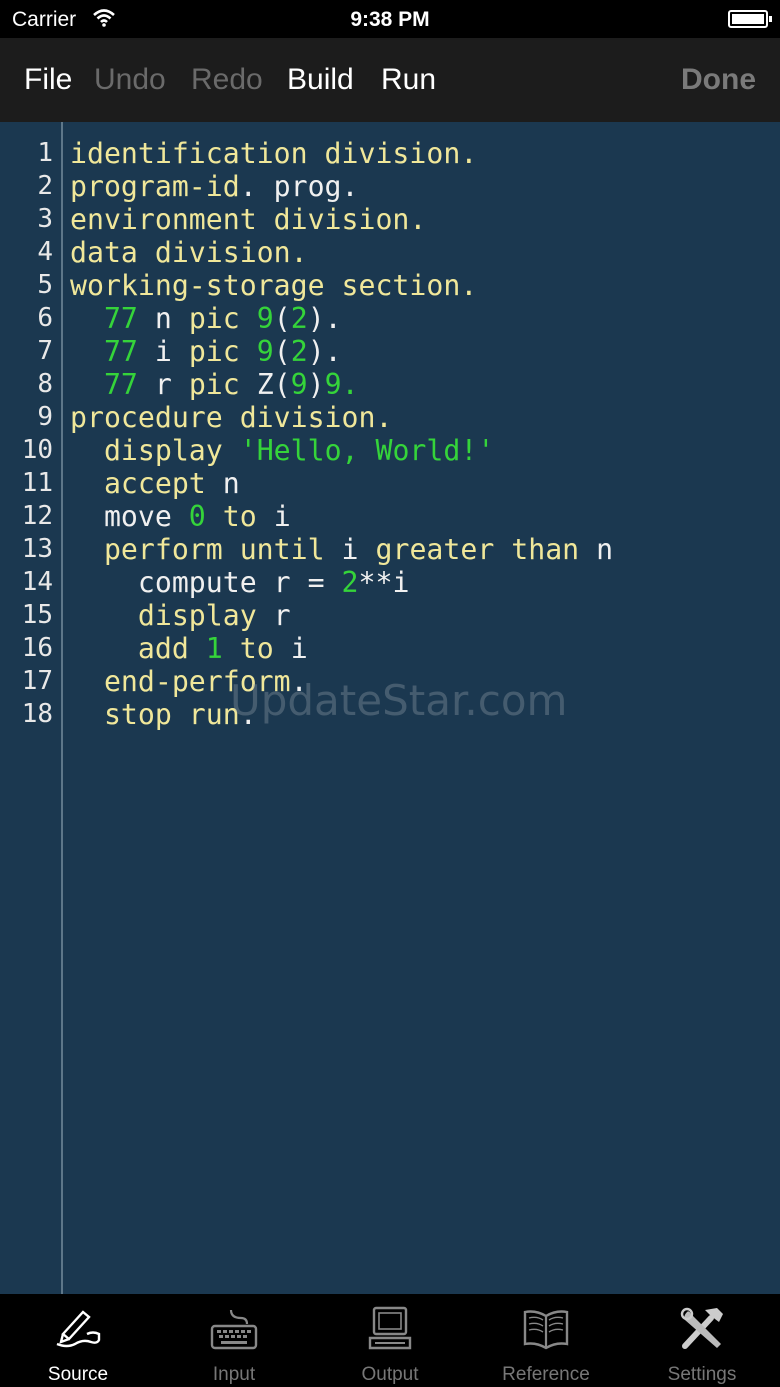  I want to click on code-line: working-storage section., so click(341, 285).